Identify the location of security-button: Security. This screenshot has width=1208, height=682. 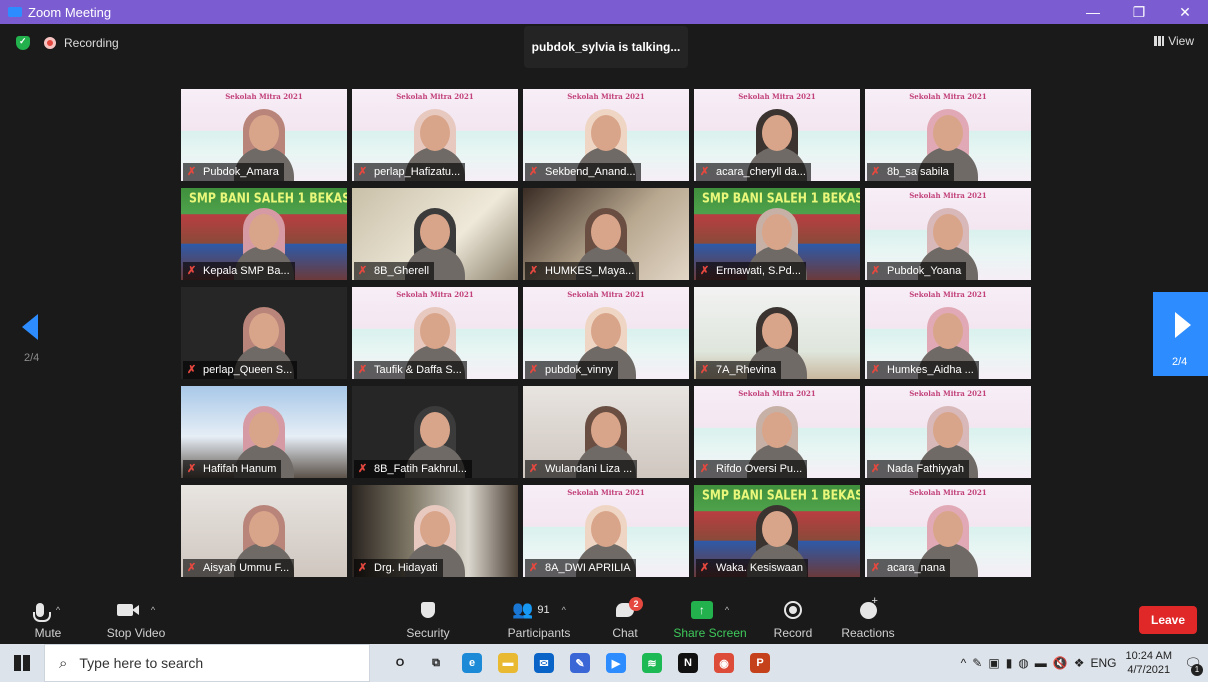
(428, 620).